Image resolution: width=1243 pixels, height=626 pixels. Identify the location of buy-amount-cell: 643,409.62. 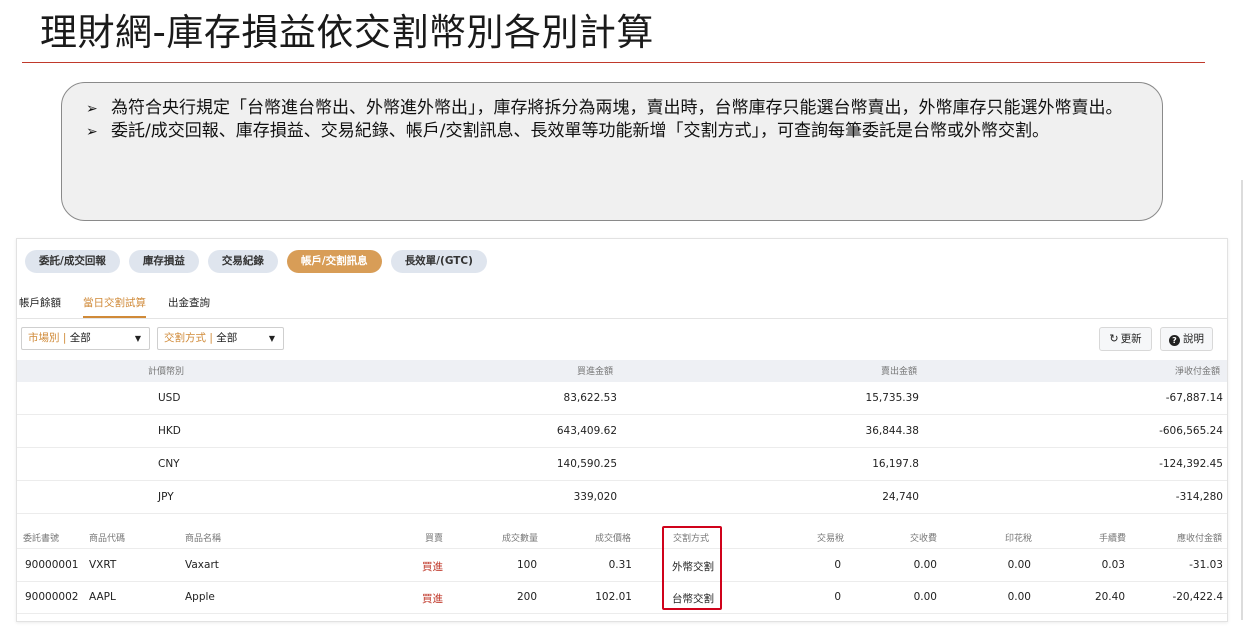
(586, 431).